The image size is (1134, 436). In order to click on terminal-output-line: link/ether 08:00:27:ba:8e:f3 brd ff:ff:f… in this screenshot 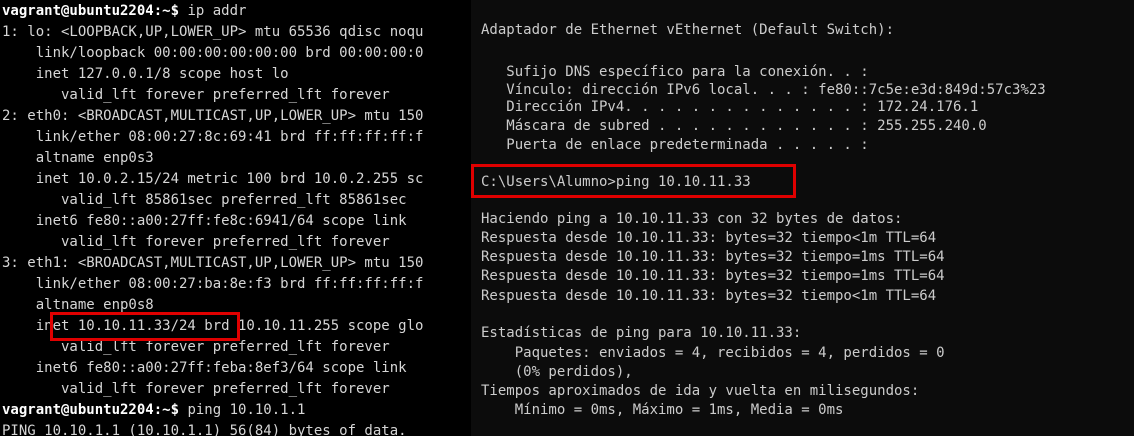, I will do `click(213, 284)`.